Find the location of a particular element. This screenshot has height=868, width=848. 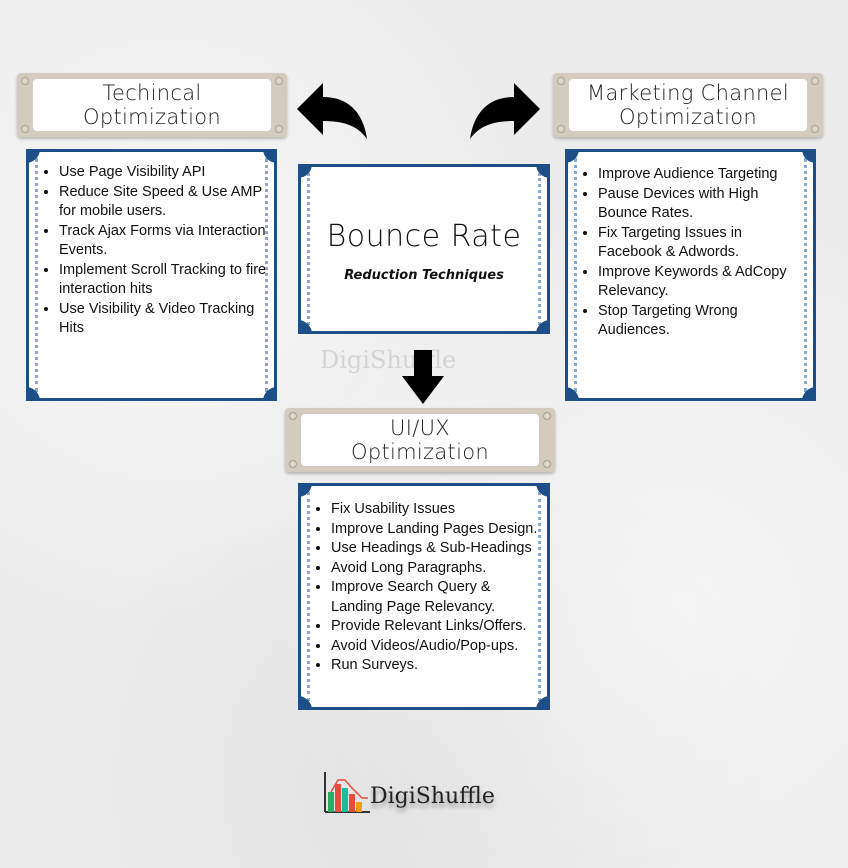

marketing-title-line1: Marketing Channel is located at coordinates (688, 93).